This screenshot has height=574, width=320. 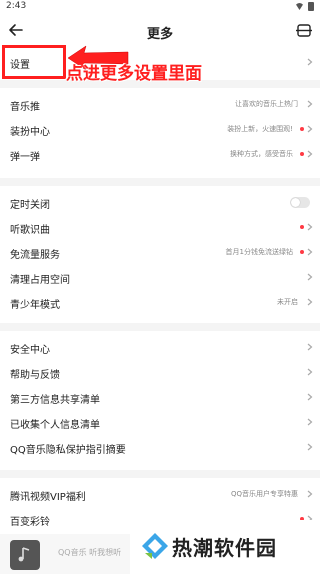 What do you see at coordinates (16, 6) in the screenshot?
I see `status-time: 2:43` at bounding box center [16, 6].